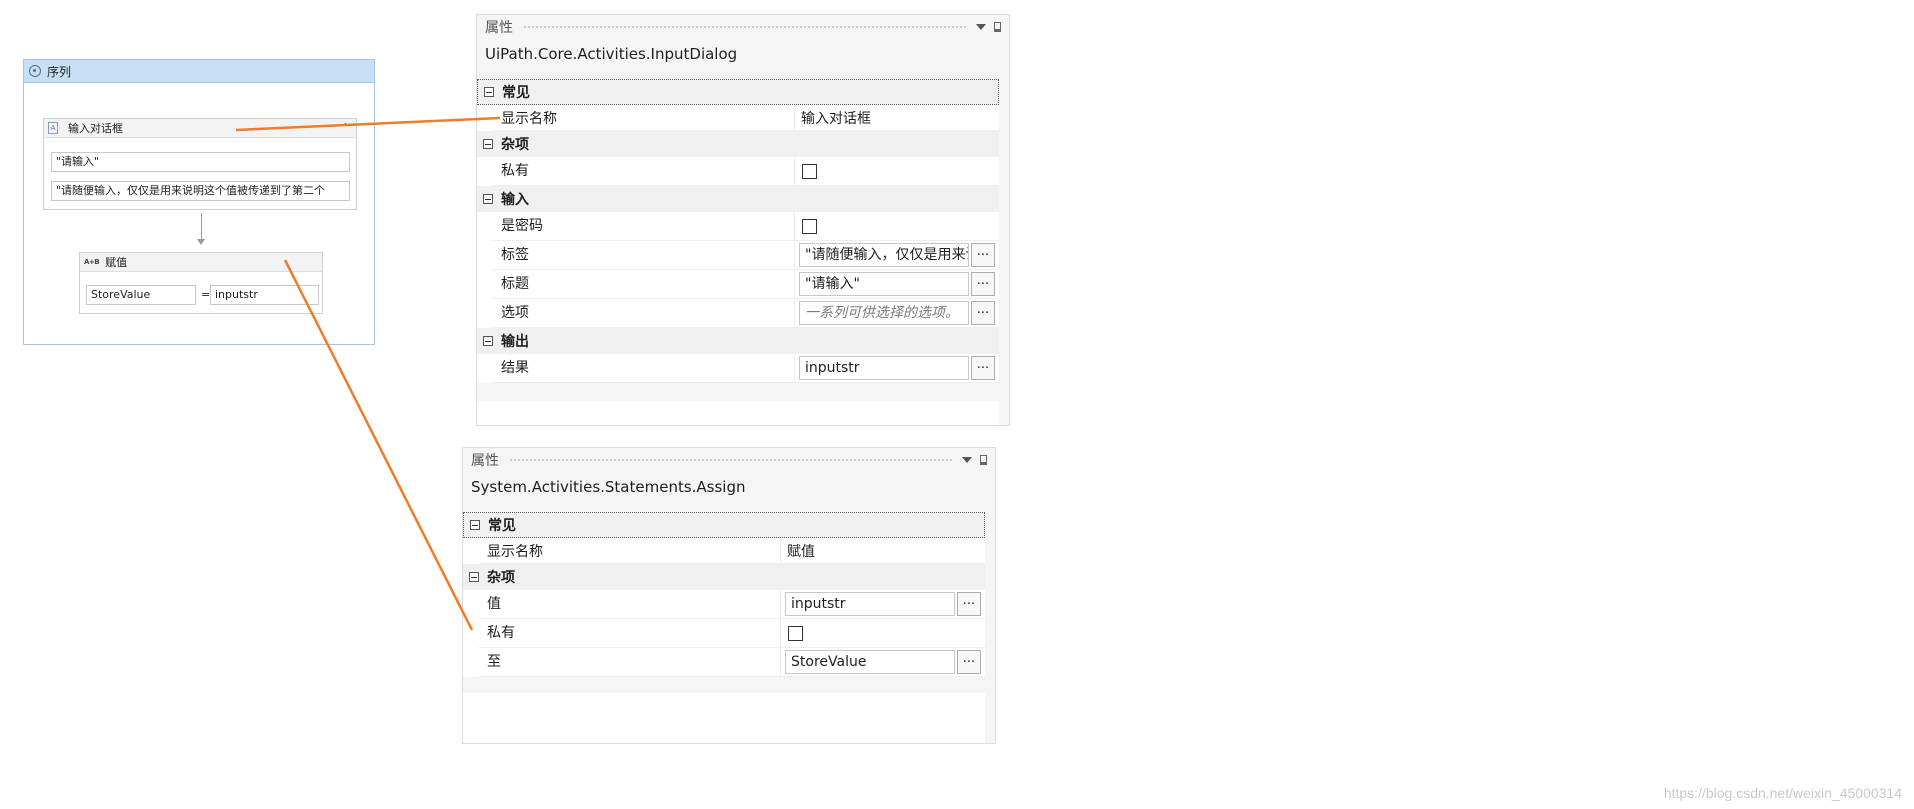 This screenshot has width=1914, height=809. What do you see at coordinates (92, 262) in the screenshot?
I see `assign-icon: A+B` at bounding box center [92, 262].